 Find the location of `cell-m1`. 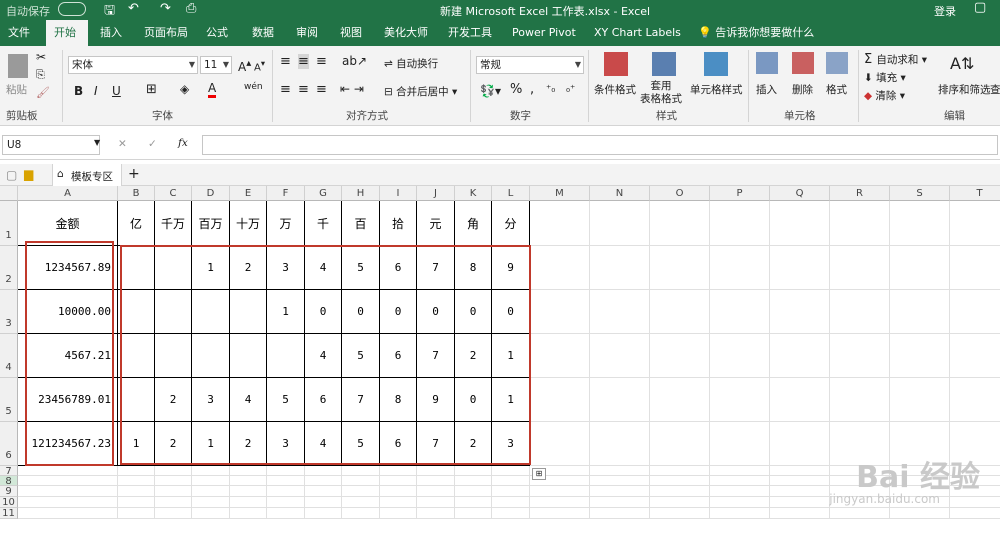

cell-m1 is located at coordinates (560, 223).